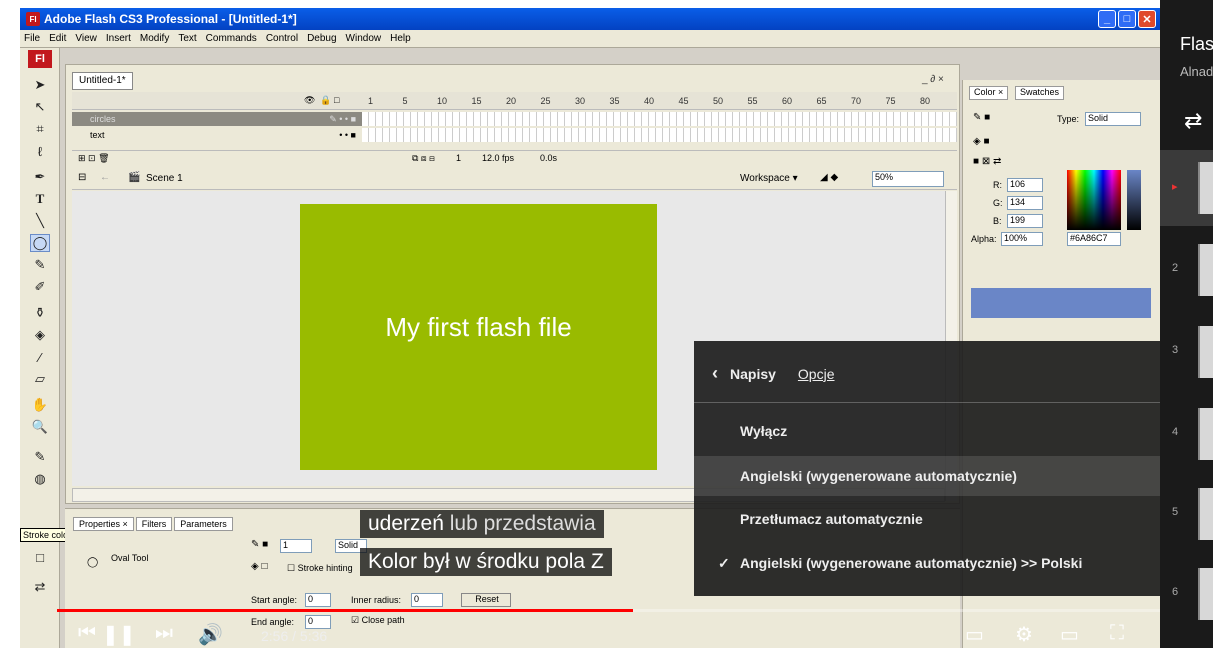 The width and height of the screenshot is (1213, 648). Describe the element at coordinates (378, 620) in the screenshot. I see `close-path-checkbox: ☑ Close path` at that location.